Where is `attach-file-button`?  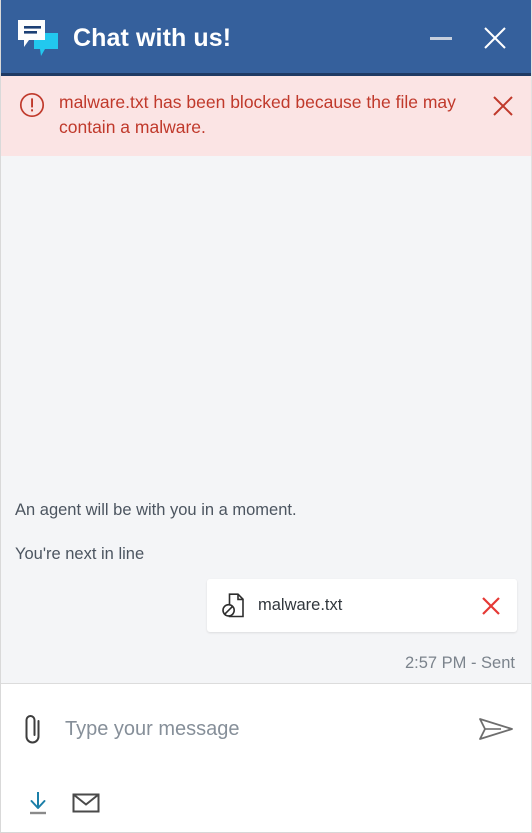 attach-file-button is located at coordinates (33, 729).